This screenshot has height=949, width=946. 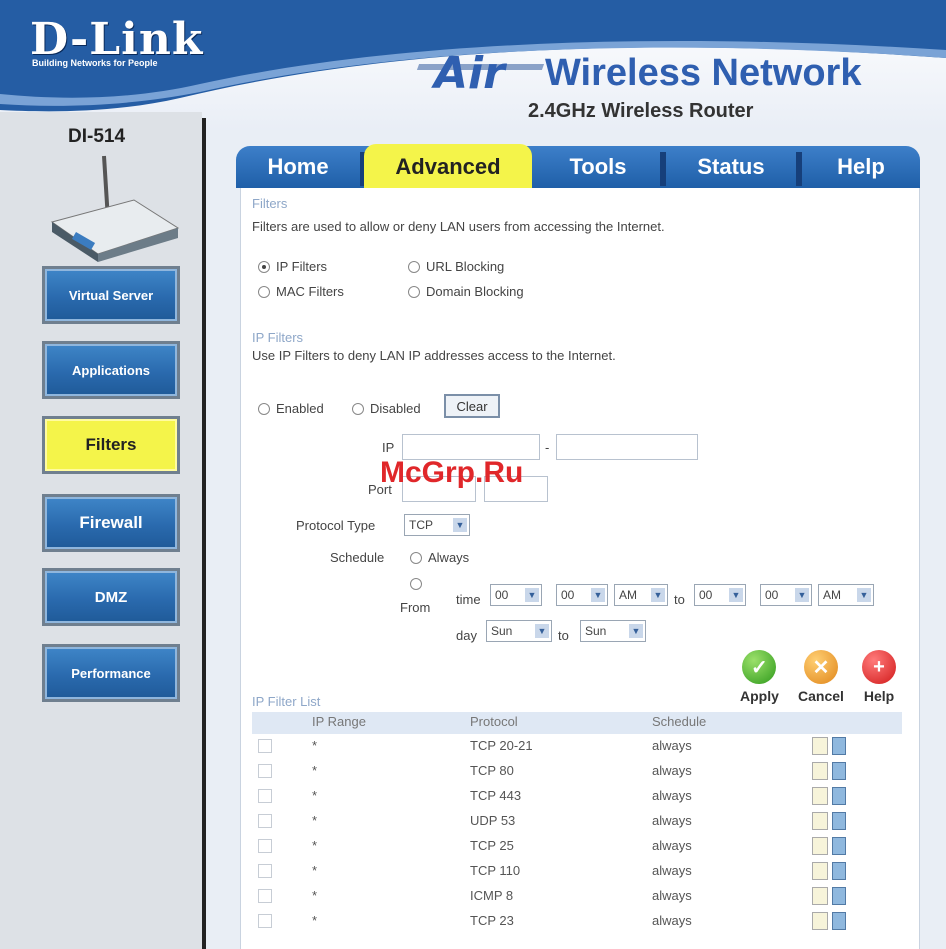 I want to click on sidebar-item-label: DMZ, so click(x=111, y=597).